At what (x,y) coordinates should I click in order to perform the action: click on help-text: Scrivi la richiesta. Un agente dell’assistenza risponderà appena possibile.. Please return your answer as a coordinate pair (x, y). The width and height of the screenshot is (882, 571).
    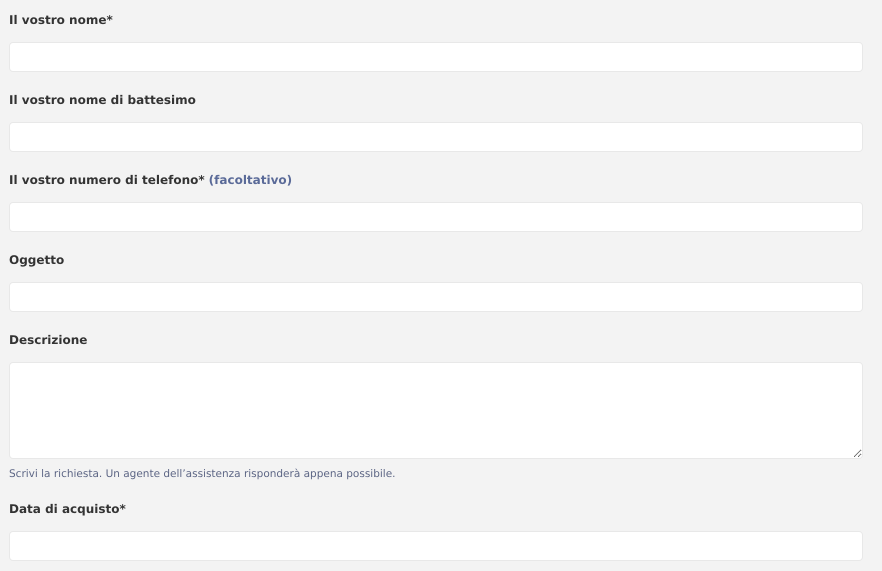
    Looking at the image, I should click on (202, 474).